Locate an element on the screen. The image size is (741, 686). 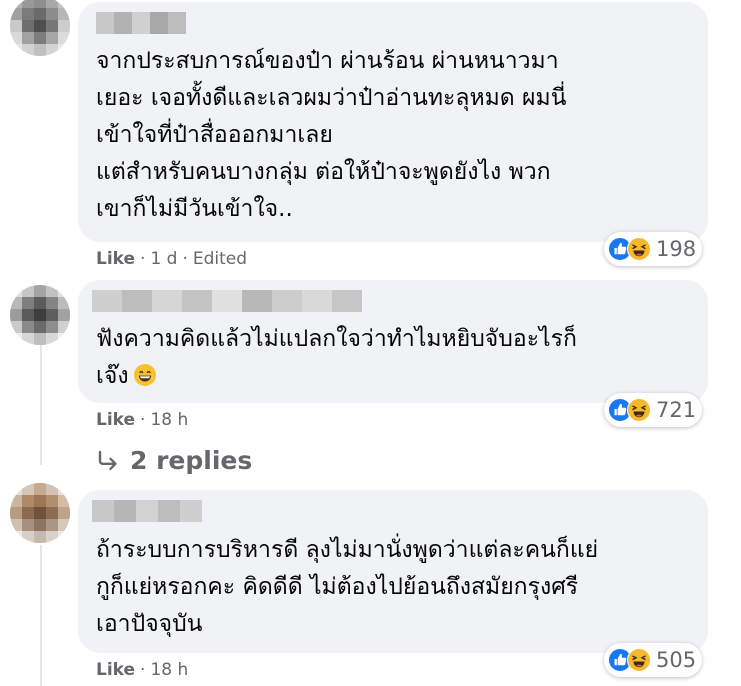
reply-arrow-icon is located at coordinates (107, 460).